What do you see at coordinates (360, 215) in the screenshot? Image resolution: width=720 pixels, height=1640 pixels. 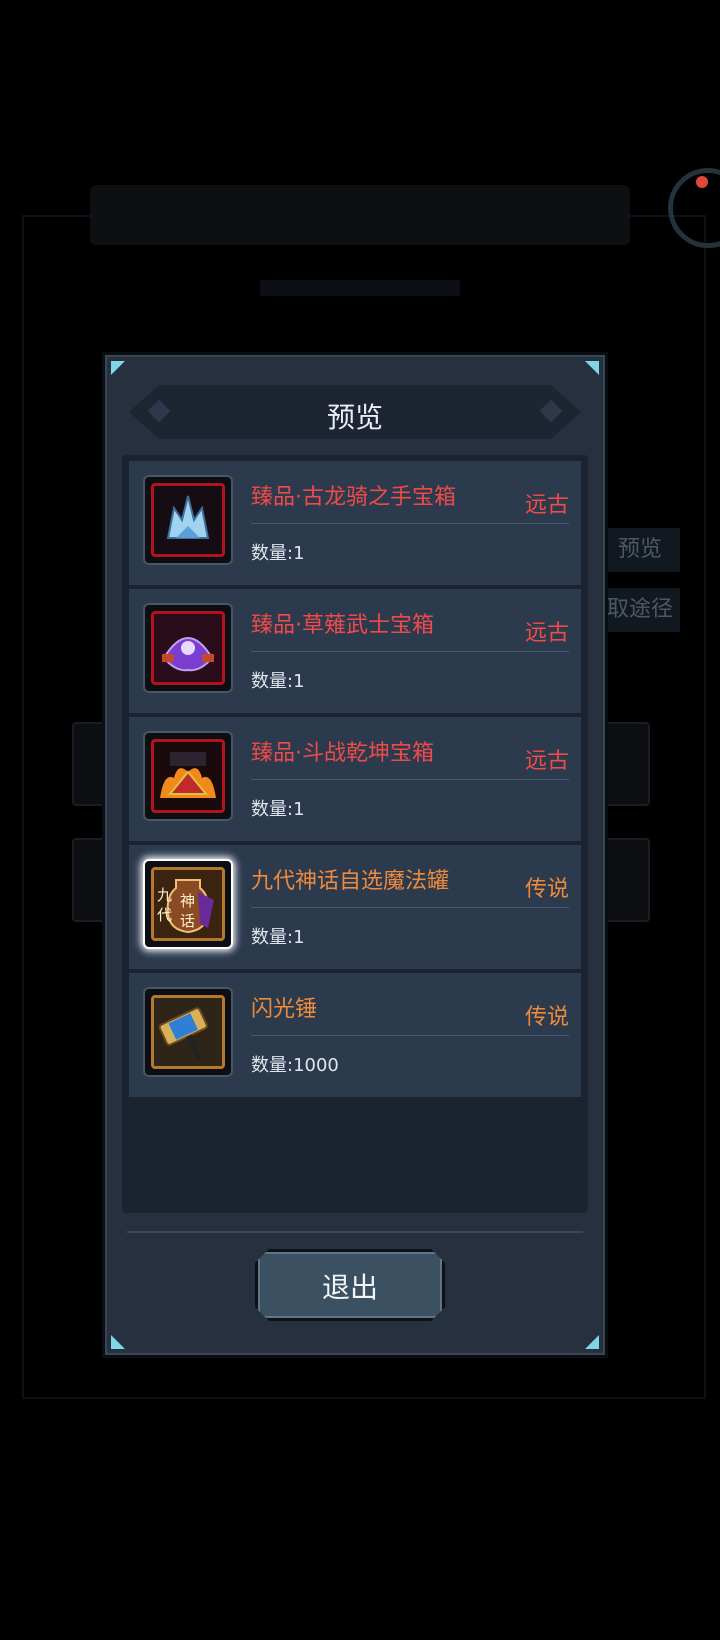 I see `background-banner` at bounding box center [360, 215].